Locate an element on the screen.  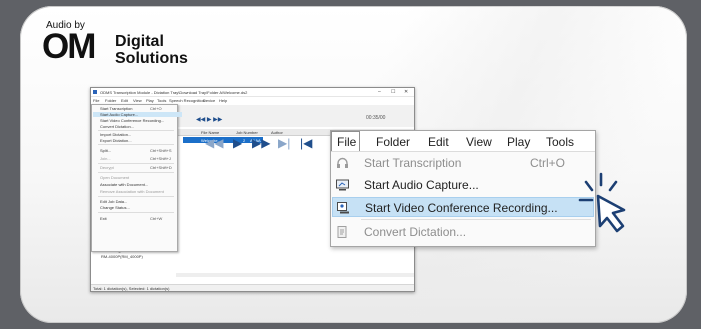
maximize-button: ☐ is located at coordinates (393, 92).